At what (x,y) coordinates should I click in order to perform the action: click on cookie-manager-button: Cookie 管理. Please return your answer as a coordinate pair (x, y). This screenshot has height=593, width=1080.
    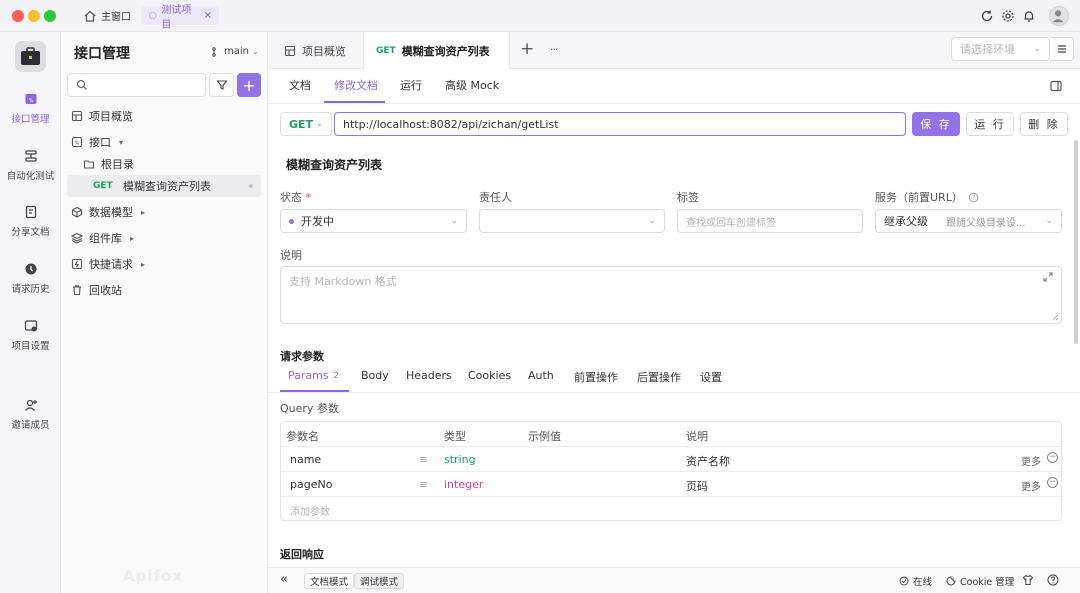
    Looking at the image, I should click on (980, 581).